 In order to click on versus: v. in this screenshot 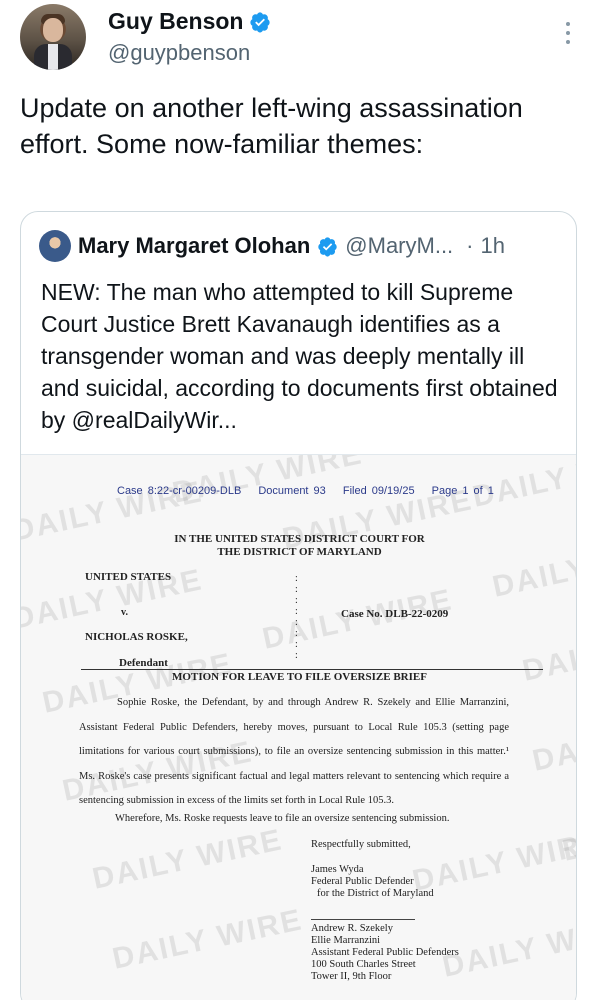, I will do `click(124, 612)`.